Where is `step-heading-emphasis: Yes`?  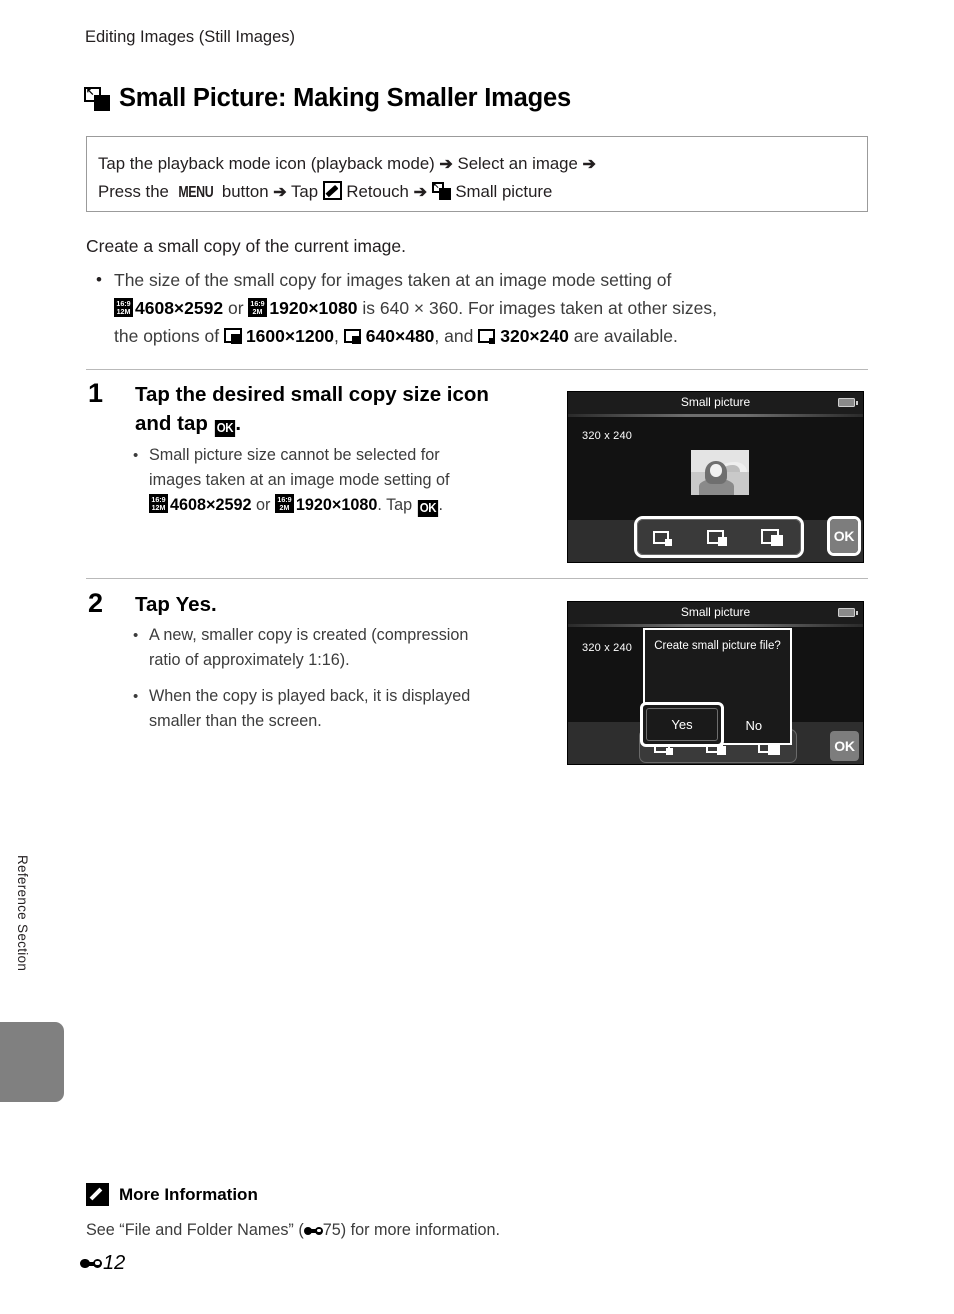 step-heading-emphasis: Yes is located at coordinates (193, 604).